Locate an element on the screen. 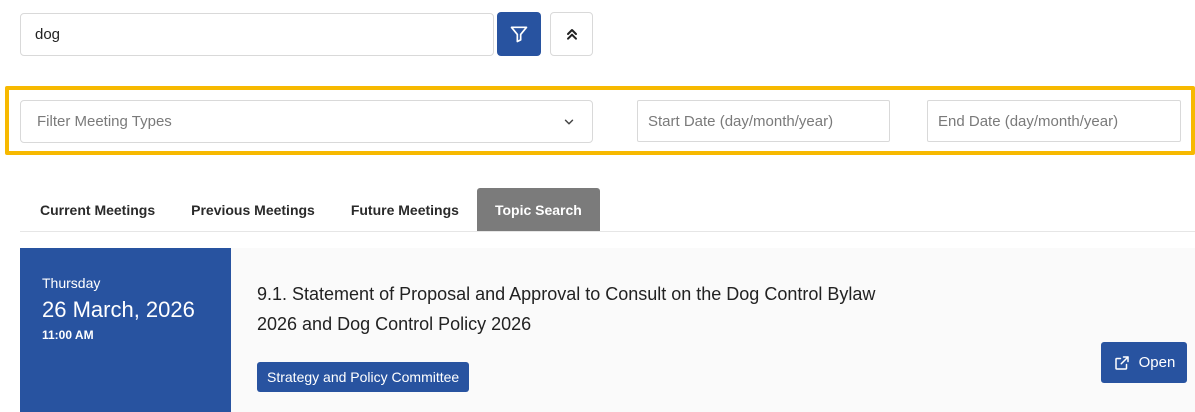  meeting-type-placeholder: Filter Meeting Types is located at coordinates (104, 121).